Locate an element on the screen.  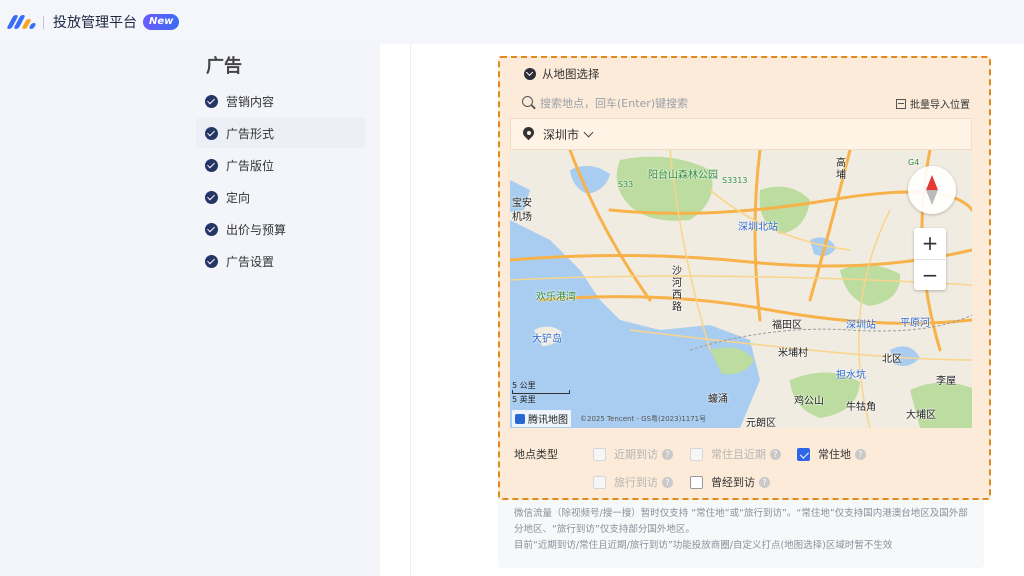
platform-logo-icon is located at coordinates (21, 22).